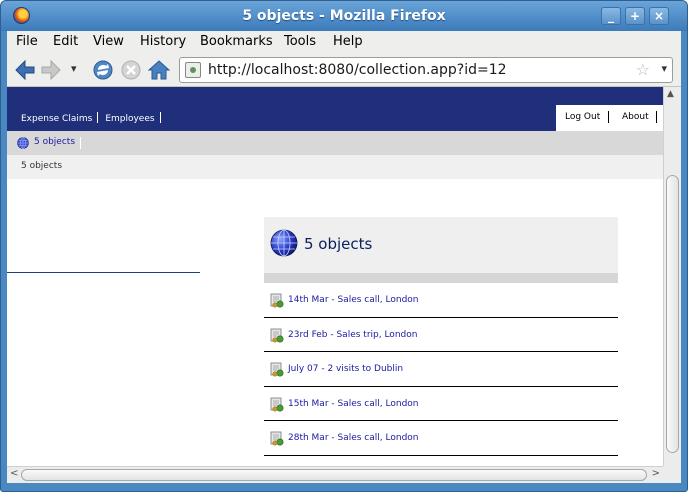 The width and height of the screenshot is (688, 492). I want to click on scrollbar-corner, so click(672, 474).